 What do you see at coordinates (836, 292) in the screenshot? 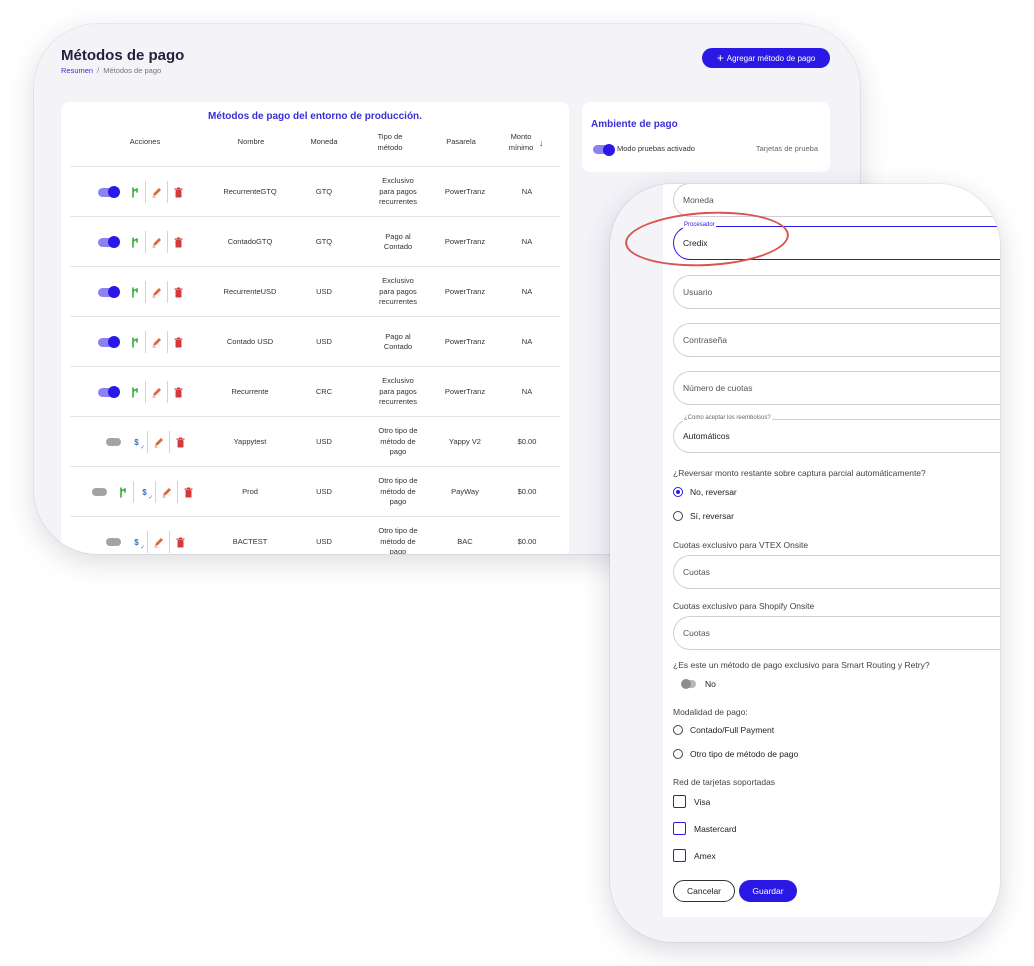
I see `usuario-field: Usuario` at bounding box center [836, 292].